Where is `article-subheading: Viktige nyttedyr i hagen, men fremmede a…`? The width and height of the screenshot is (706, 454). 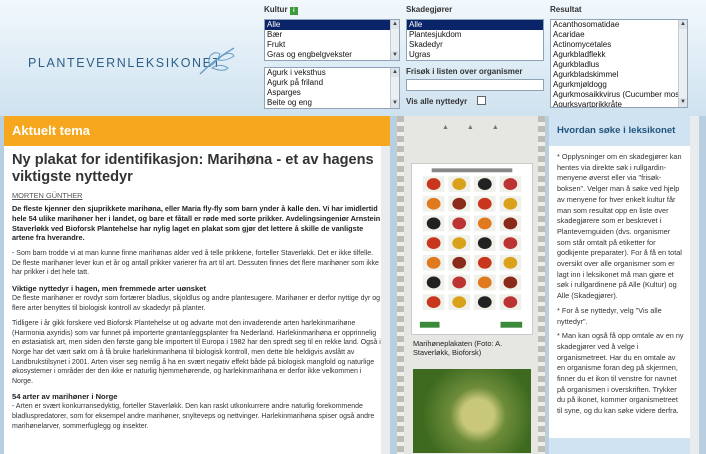
article-subheading: Viktige nyttedyr i hagen, men fremmede a… is located at coordinates (109, 288).